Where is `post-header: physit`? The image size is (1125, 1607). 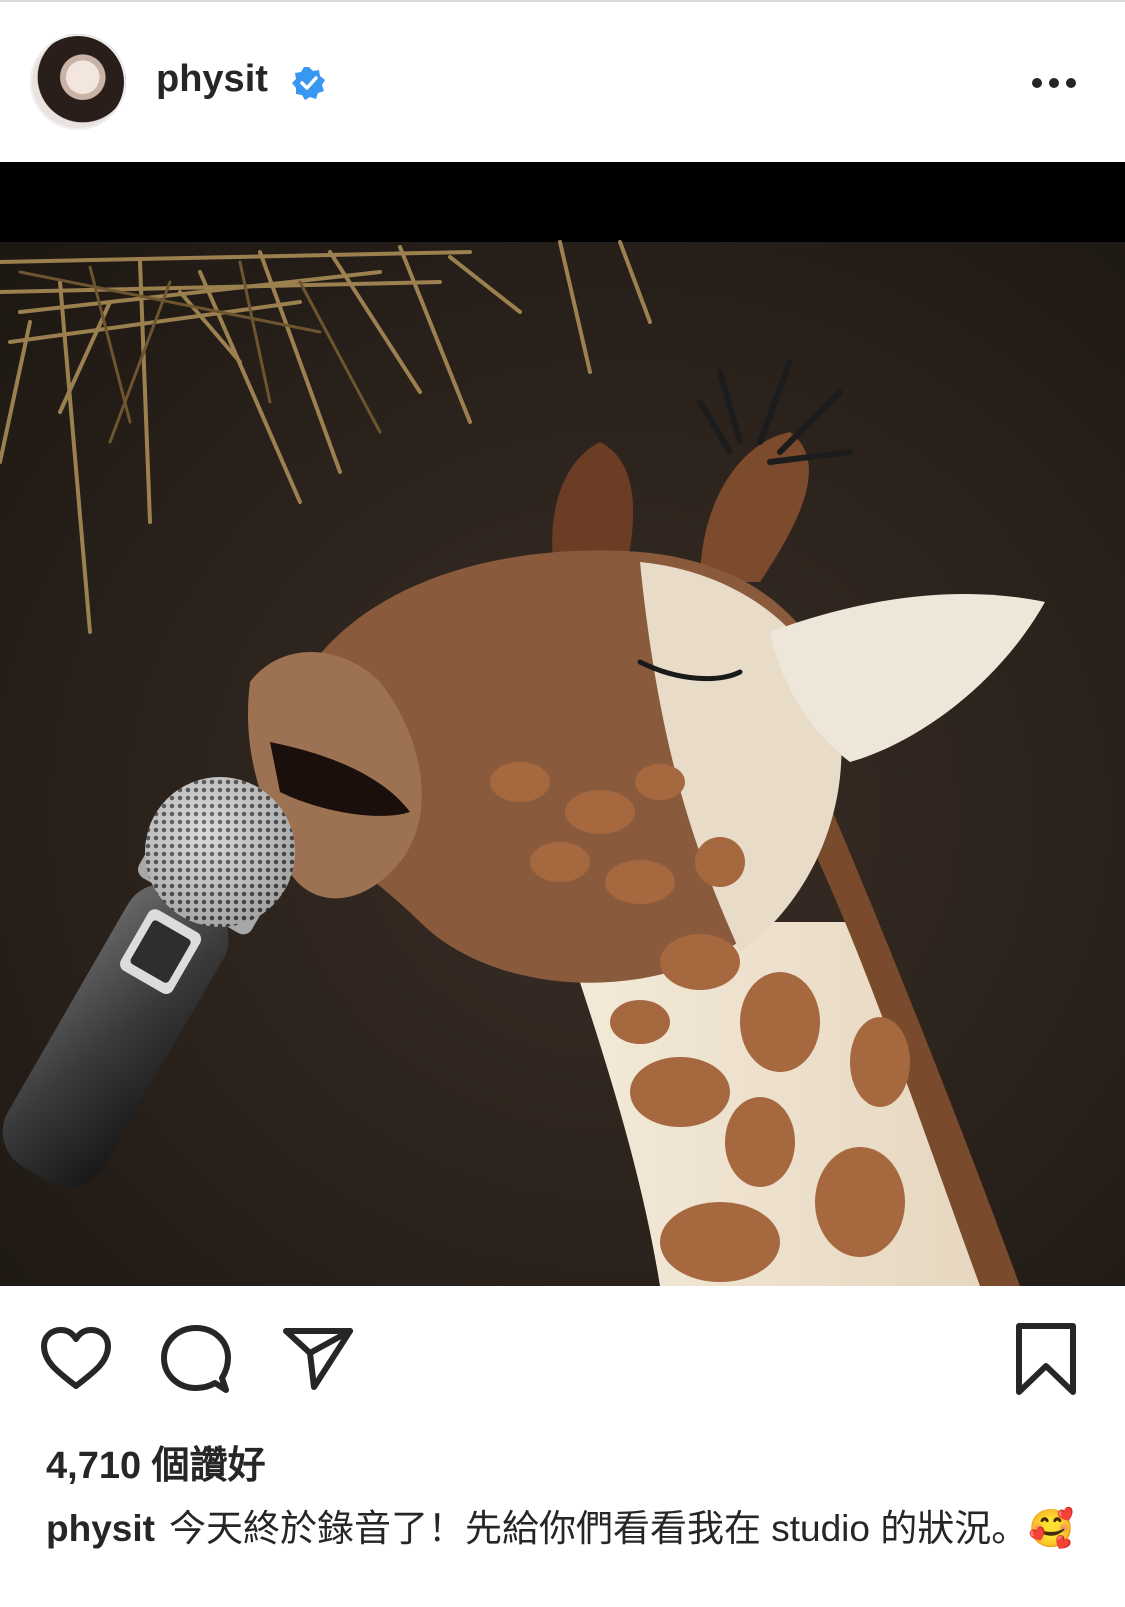 post-header: physit is located at coordinates (562, 82).